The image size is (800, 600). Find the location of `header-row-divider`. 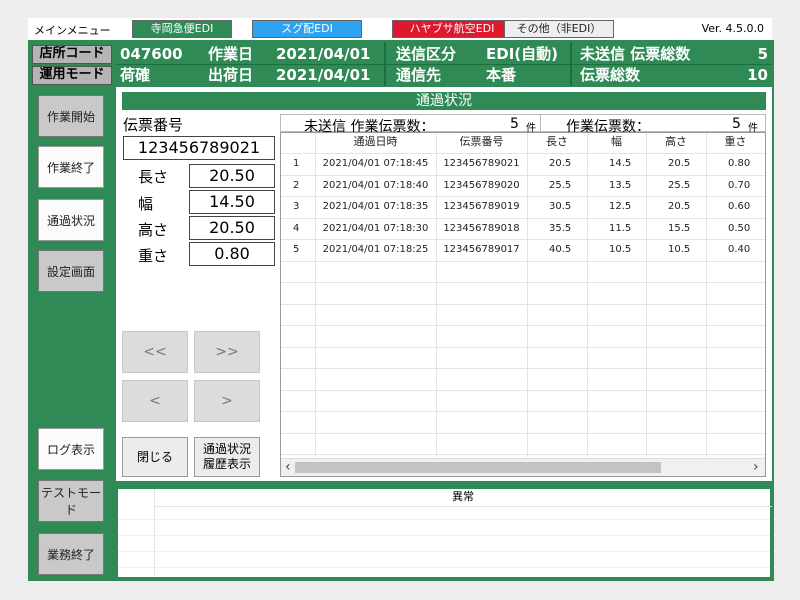

header-row-divider is located at coordinates (444, 64).